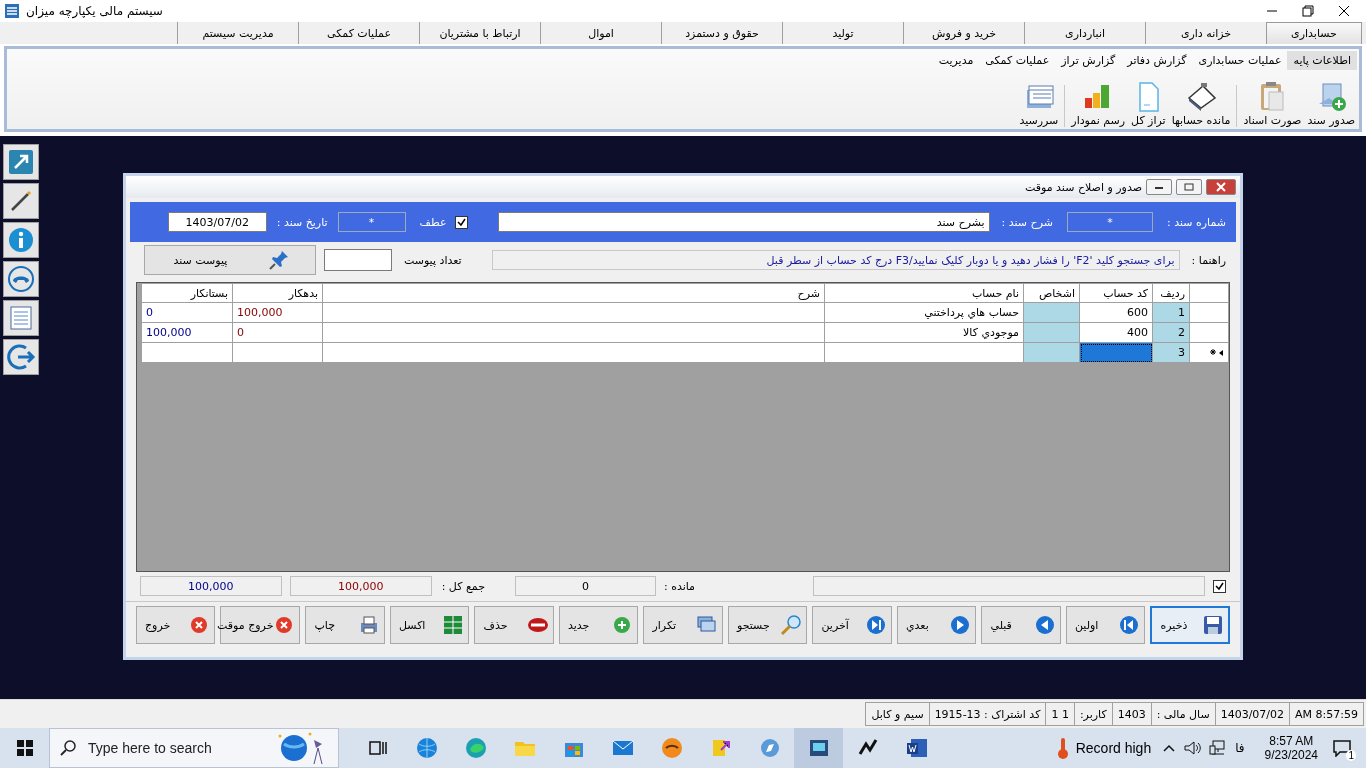 This screenshot has height=768, width=1366. What do you see at coordinates (1060, 714) in the screenshot?
I see `status-cell: 1 1` at bounding box center [1060, 714].